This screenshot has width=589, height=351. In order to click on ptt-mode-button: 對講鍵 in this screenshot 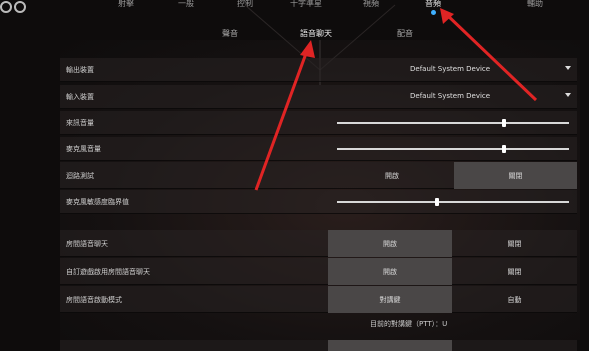, I will do `click(390, 299)`.